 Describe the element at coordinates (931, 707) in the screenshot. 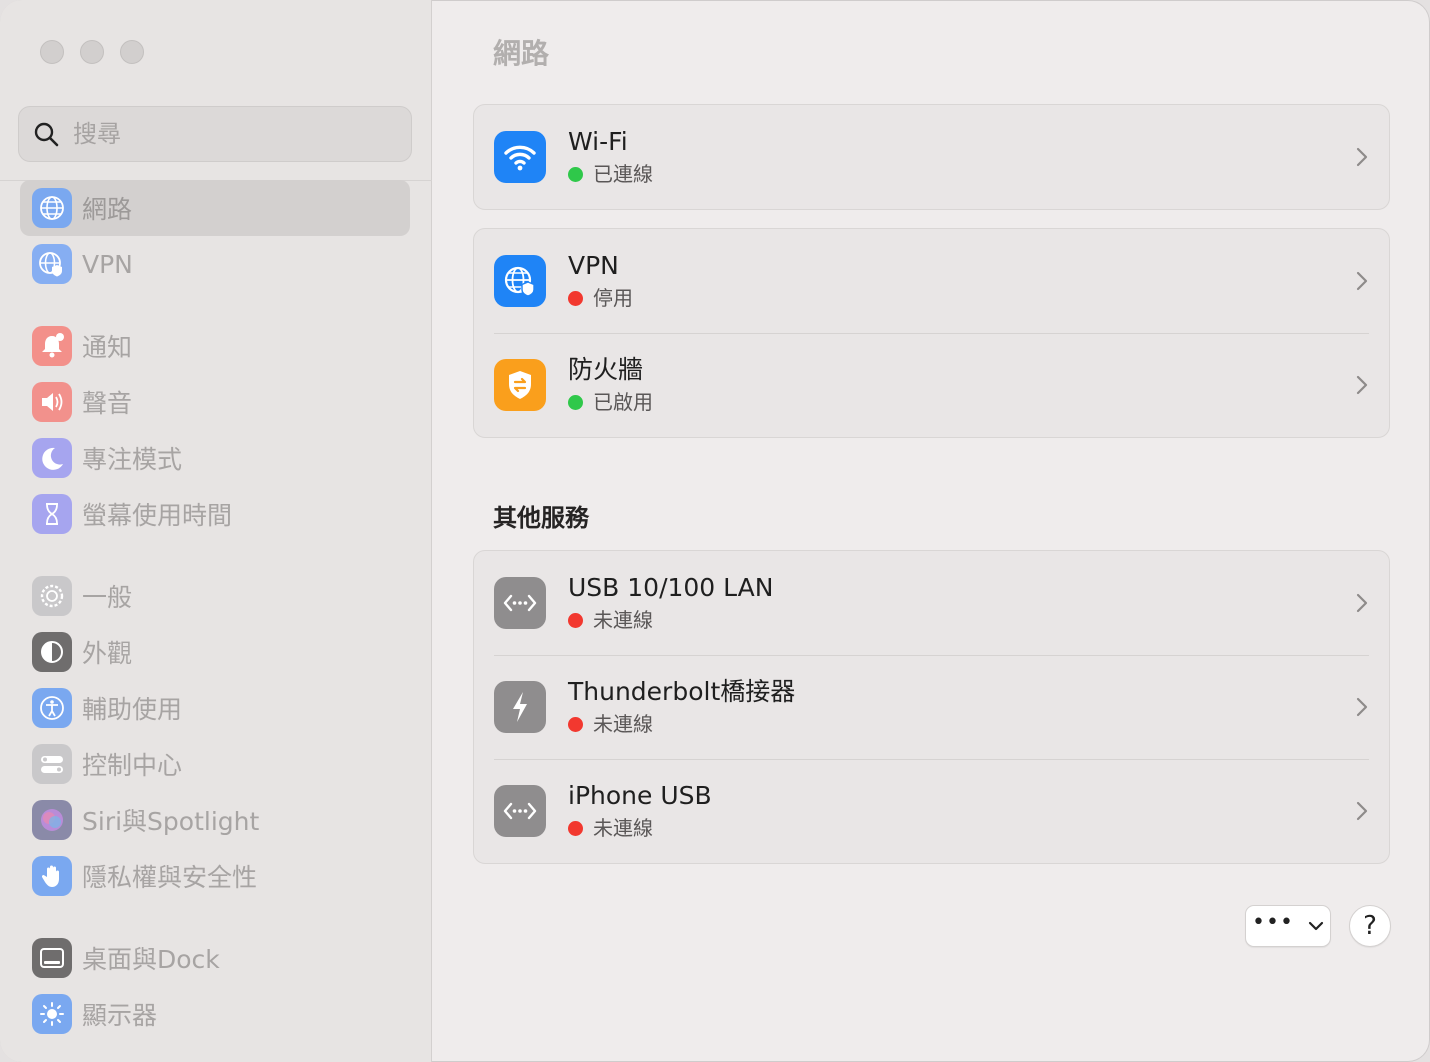

I see `service-row-thunderbolt: Thunderbolt橋接器 未連線` at that location.